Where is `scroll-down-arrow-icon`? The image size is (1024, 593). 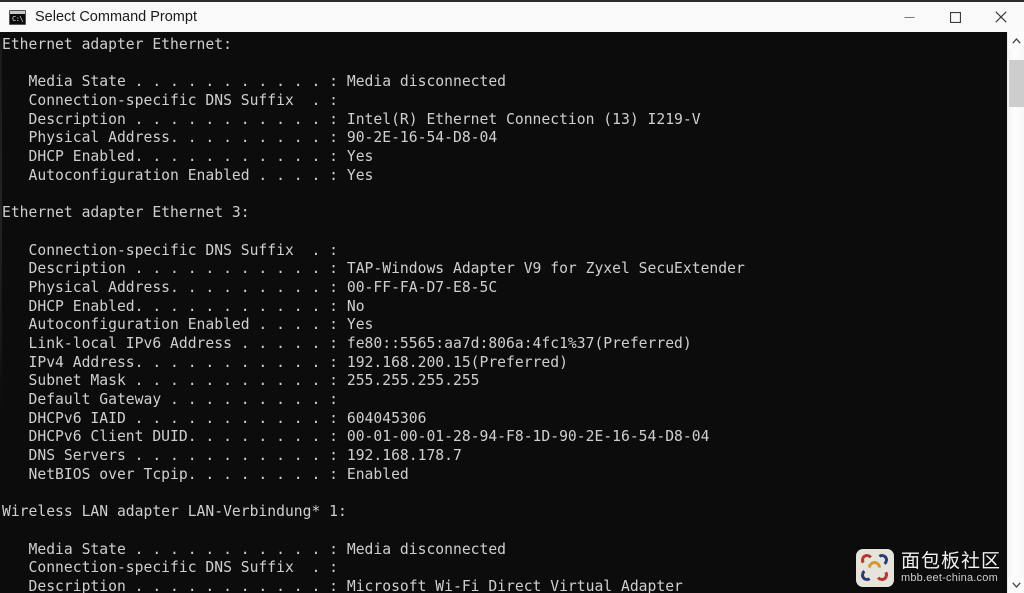 scroll-down-arrow-icon is located at coordinates (1016, 584).